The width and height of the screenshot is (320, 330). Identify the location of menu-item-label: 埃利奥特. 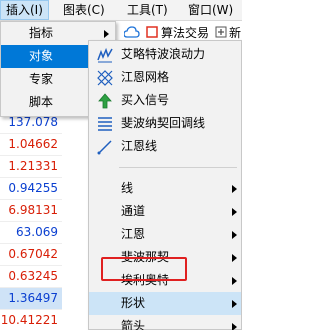
(145, 280).